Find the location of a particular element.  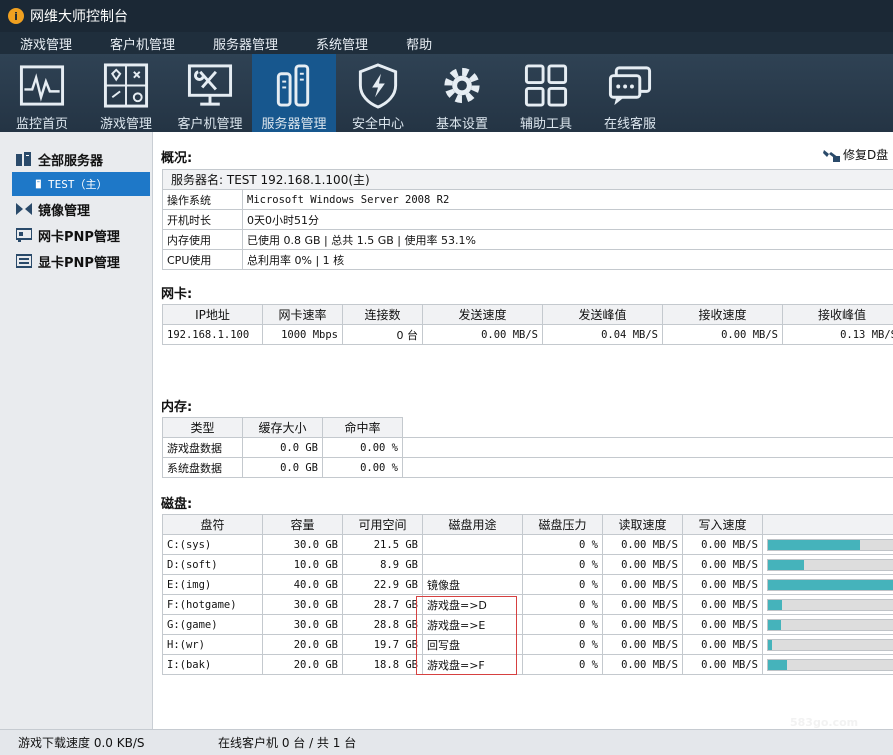

table-cell: D:(soft) is located at coordinates (212, 564).